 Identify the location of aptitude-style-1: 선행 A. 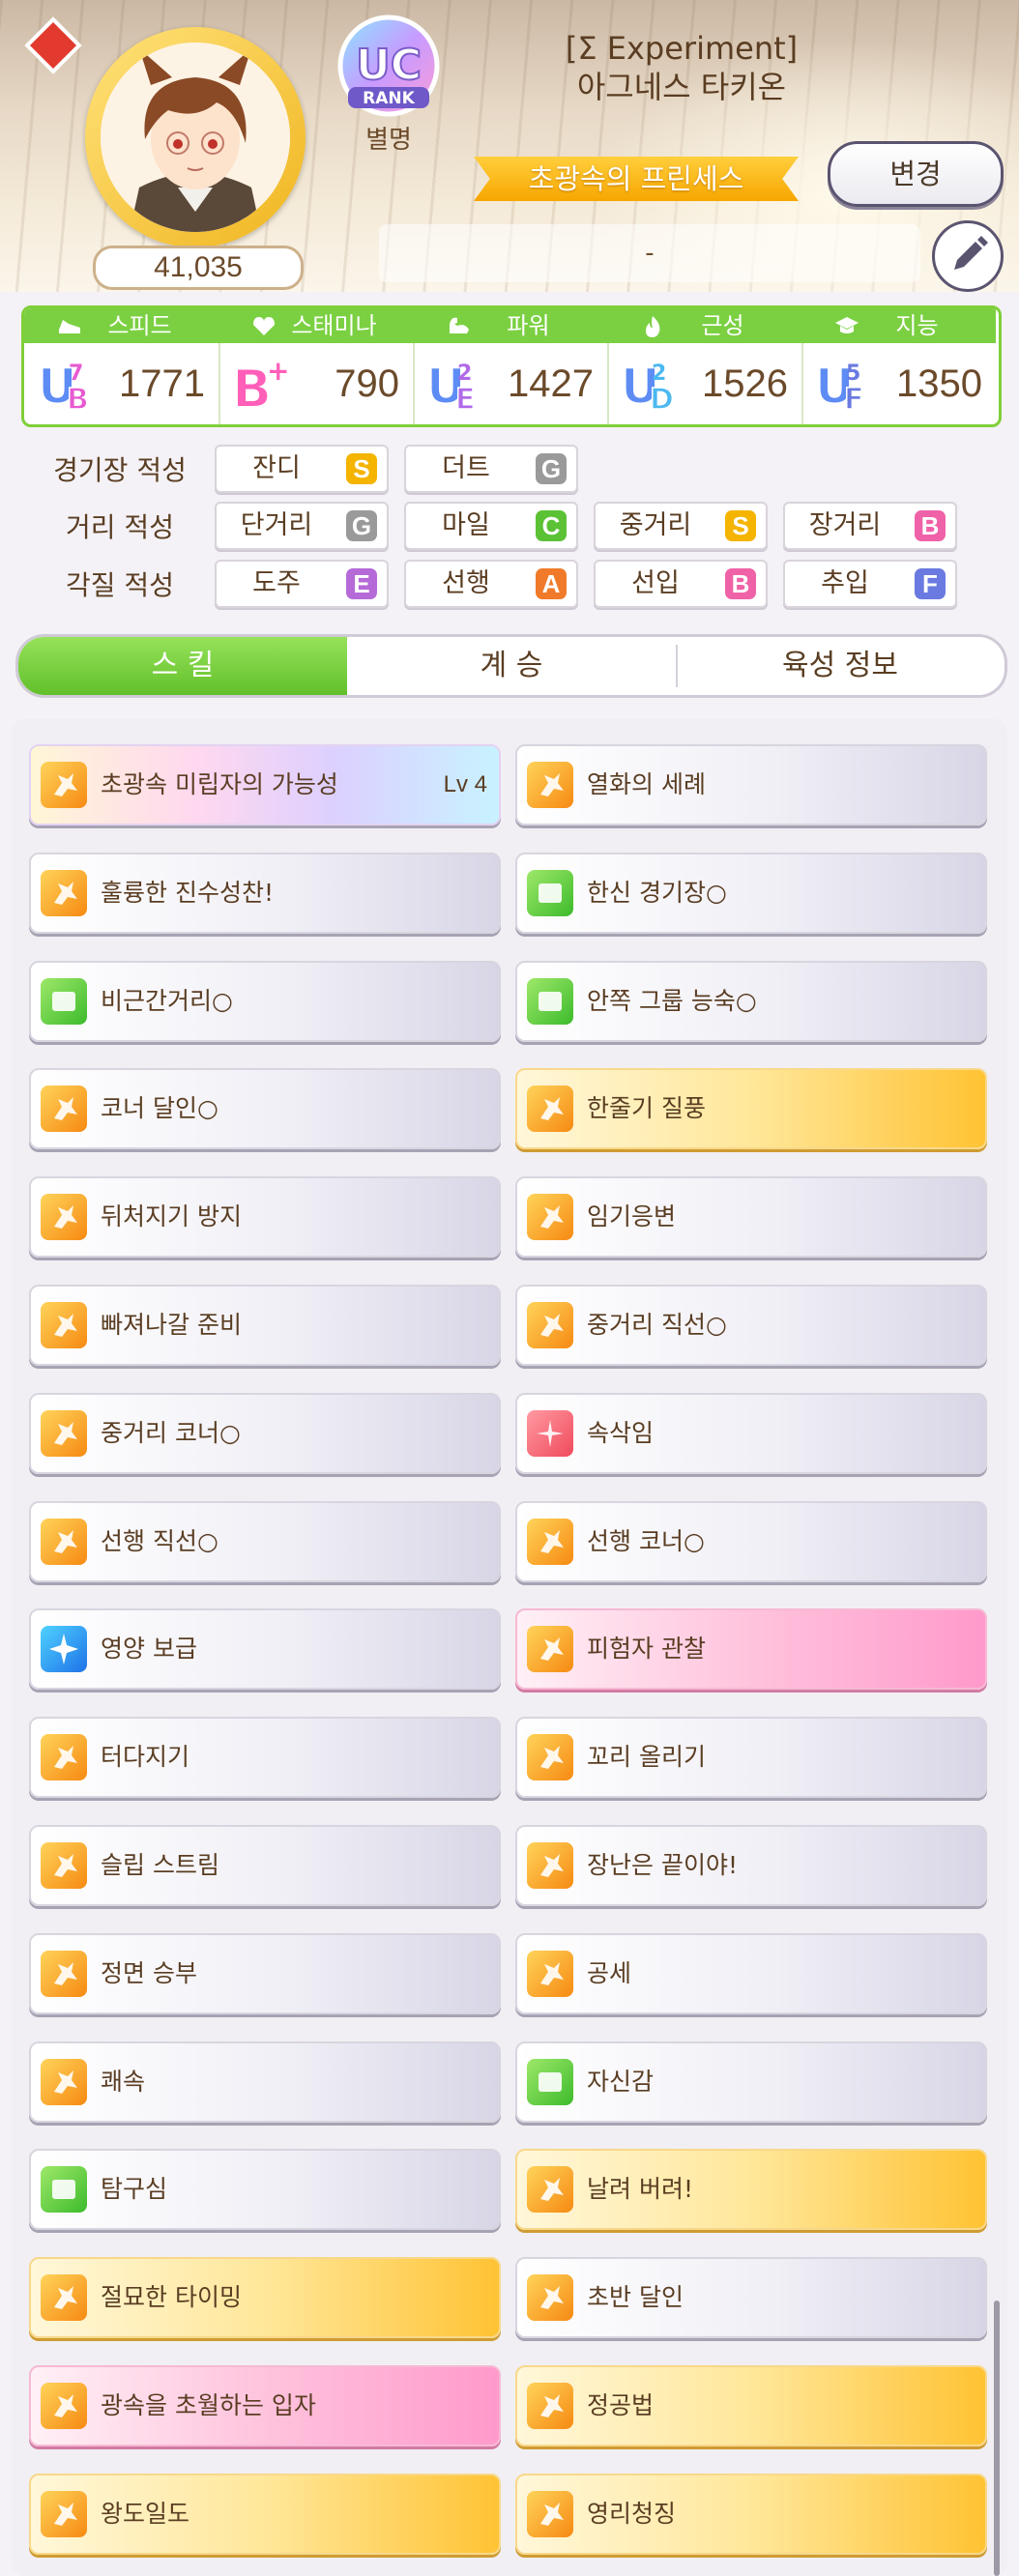
(491, 584).